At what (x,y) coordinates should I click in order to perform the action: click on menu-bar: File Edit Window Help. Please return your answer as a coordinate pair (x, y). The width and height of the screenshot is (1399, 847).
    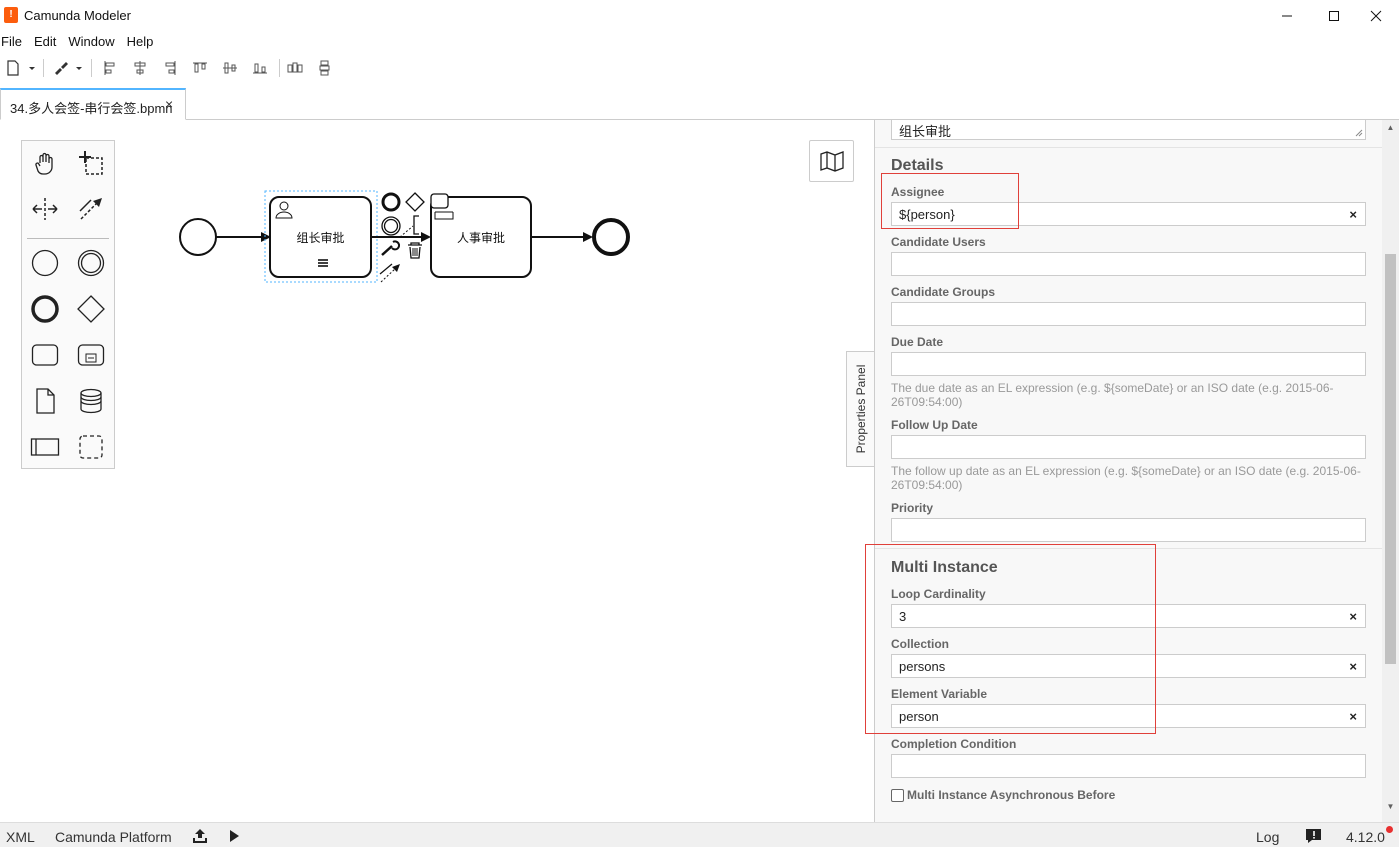
    Looking at the image, I should click on (79, 41).